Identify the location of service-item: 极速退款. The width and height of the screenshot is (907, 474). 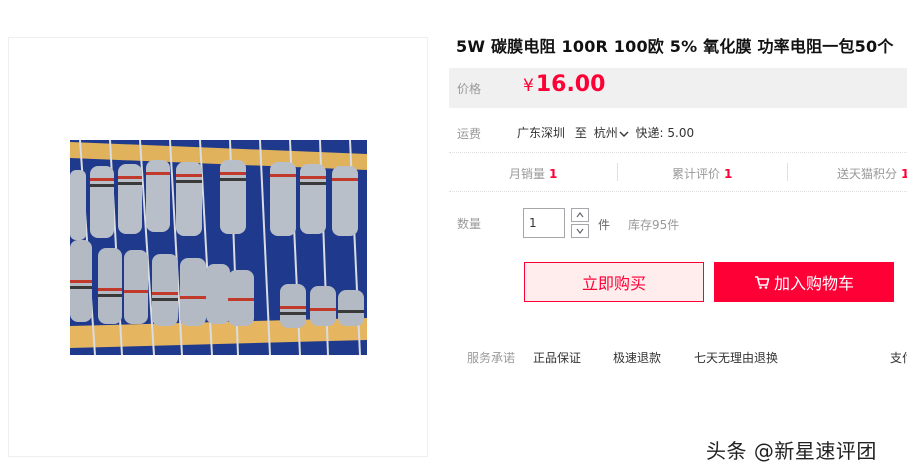
(637, 357).